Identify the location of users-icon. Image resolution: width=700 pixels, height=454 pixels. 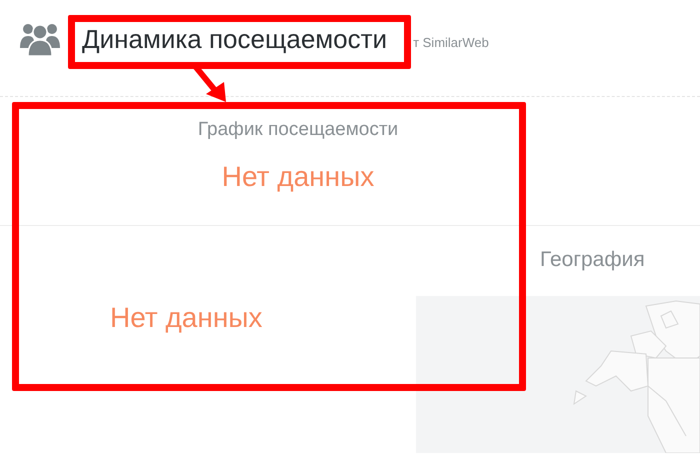
(40, 39).